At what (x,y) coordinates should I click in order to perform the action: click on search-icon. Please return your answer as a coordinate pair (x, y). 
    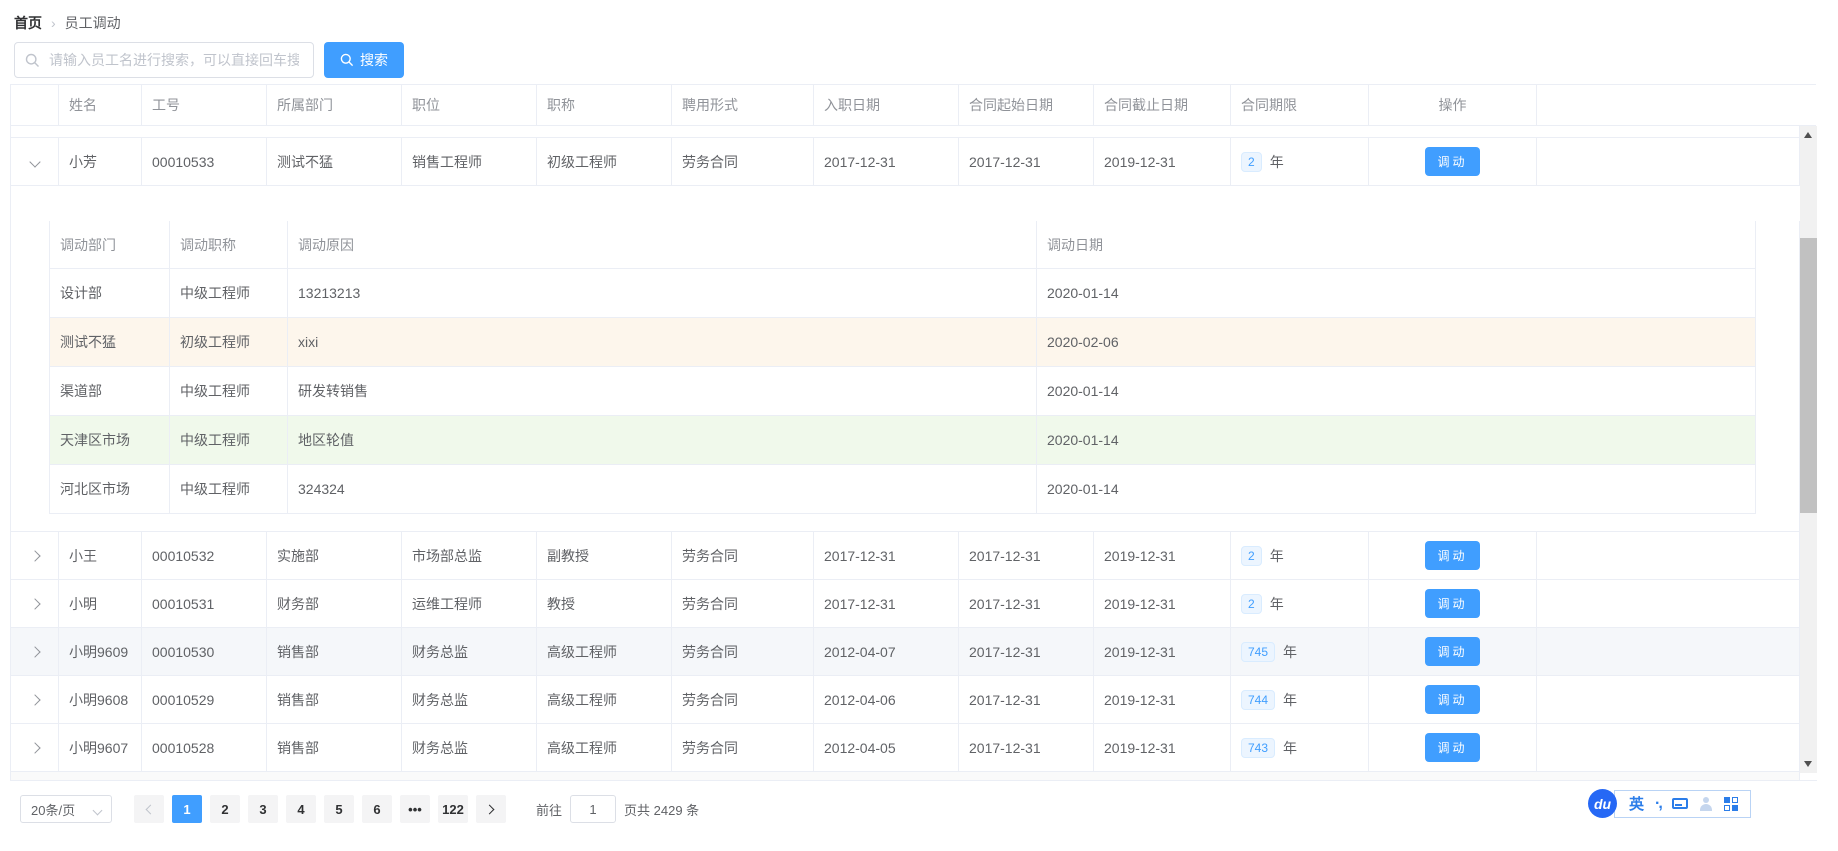
    Looking at the image, I should click on (32, 60).